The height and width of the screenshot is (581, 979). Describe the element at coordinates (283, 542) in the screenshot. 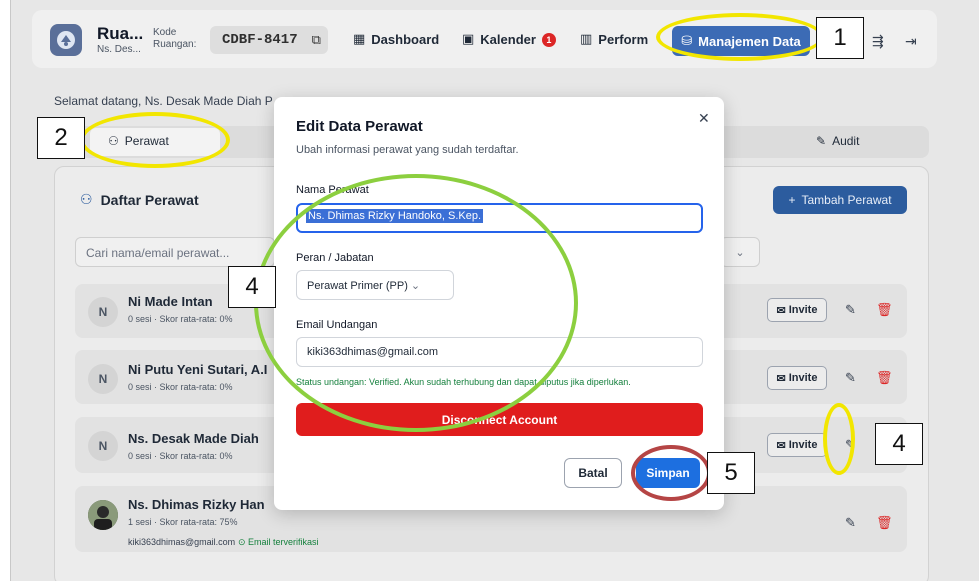

I see `verified-label: Email terverifikasi` at that location.